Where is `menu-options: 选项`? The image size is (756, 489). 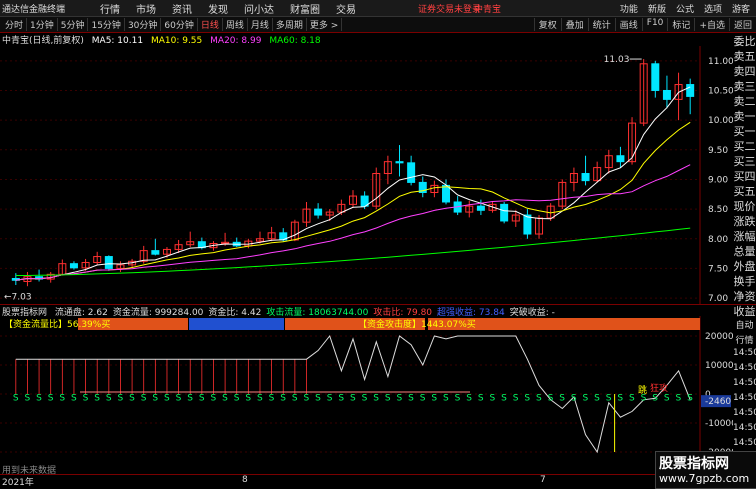 menu-options: 选项 is located at coordinates (713, 8).